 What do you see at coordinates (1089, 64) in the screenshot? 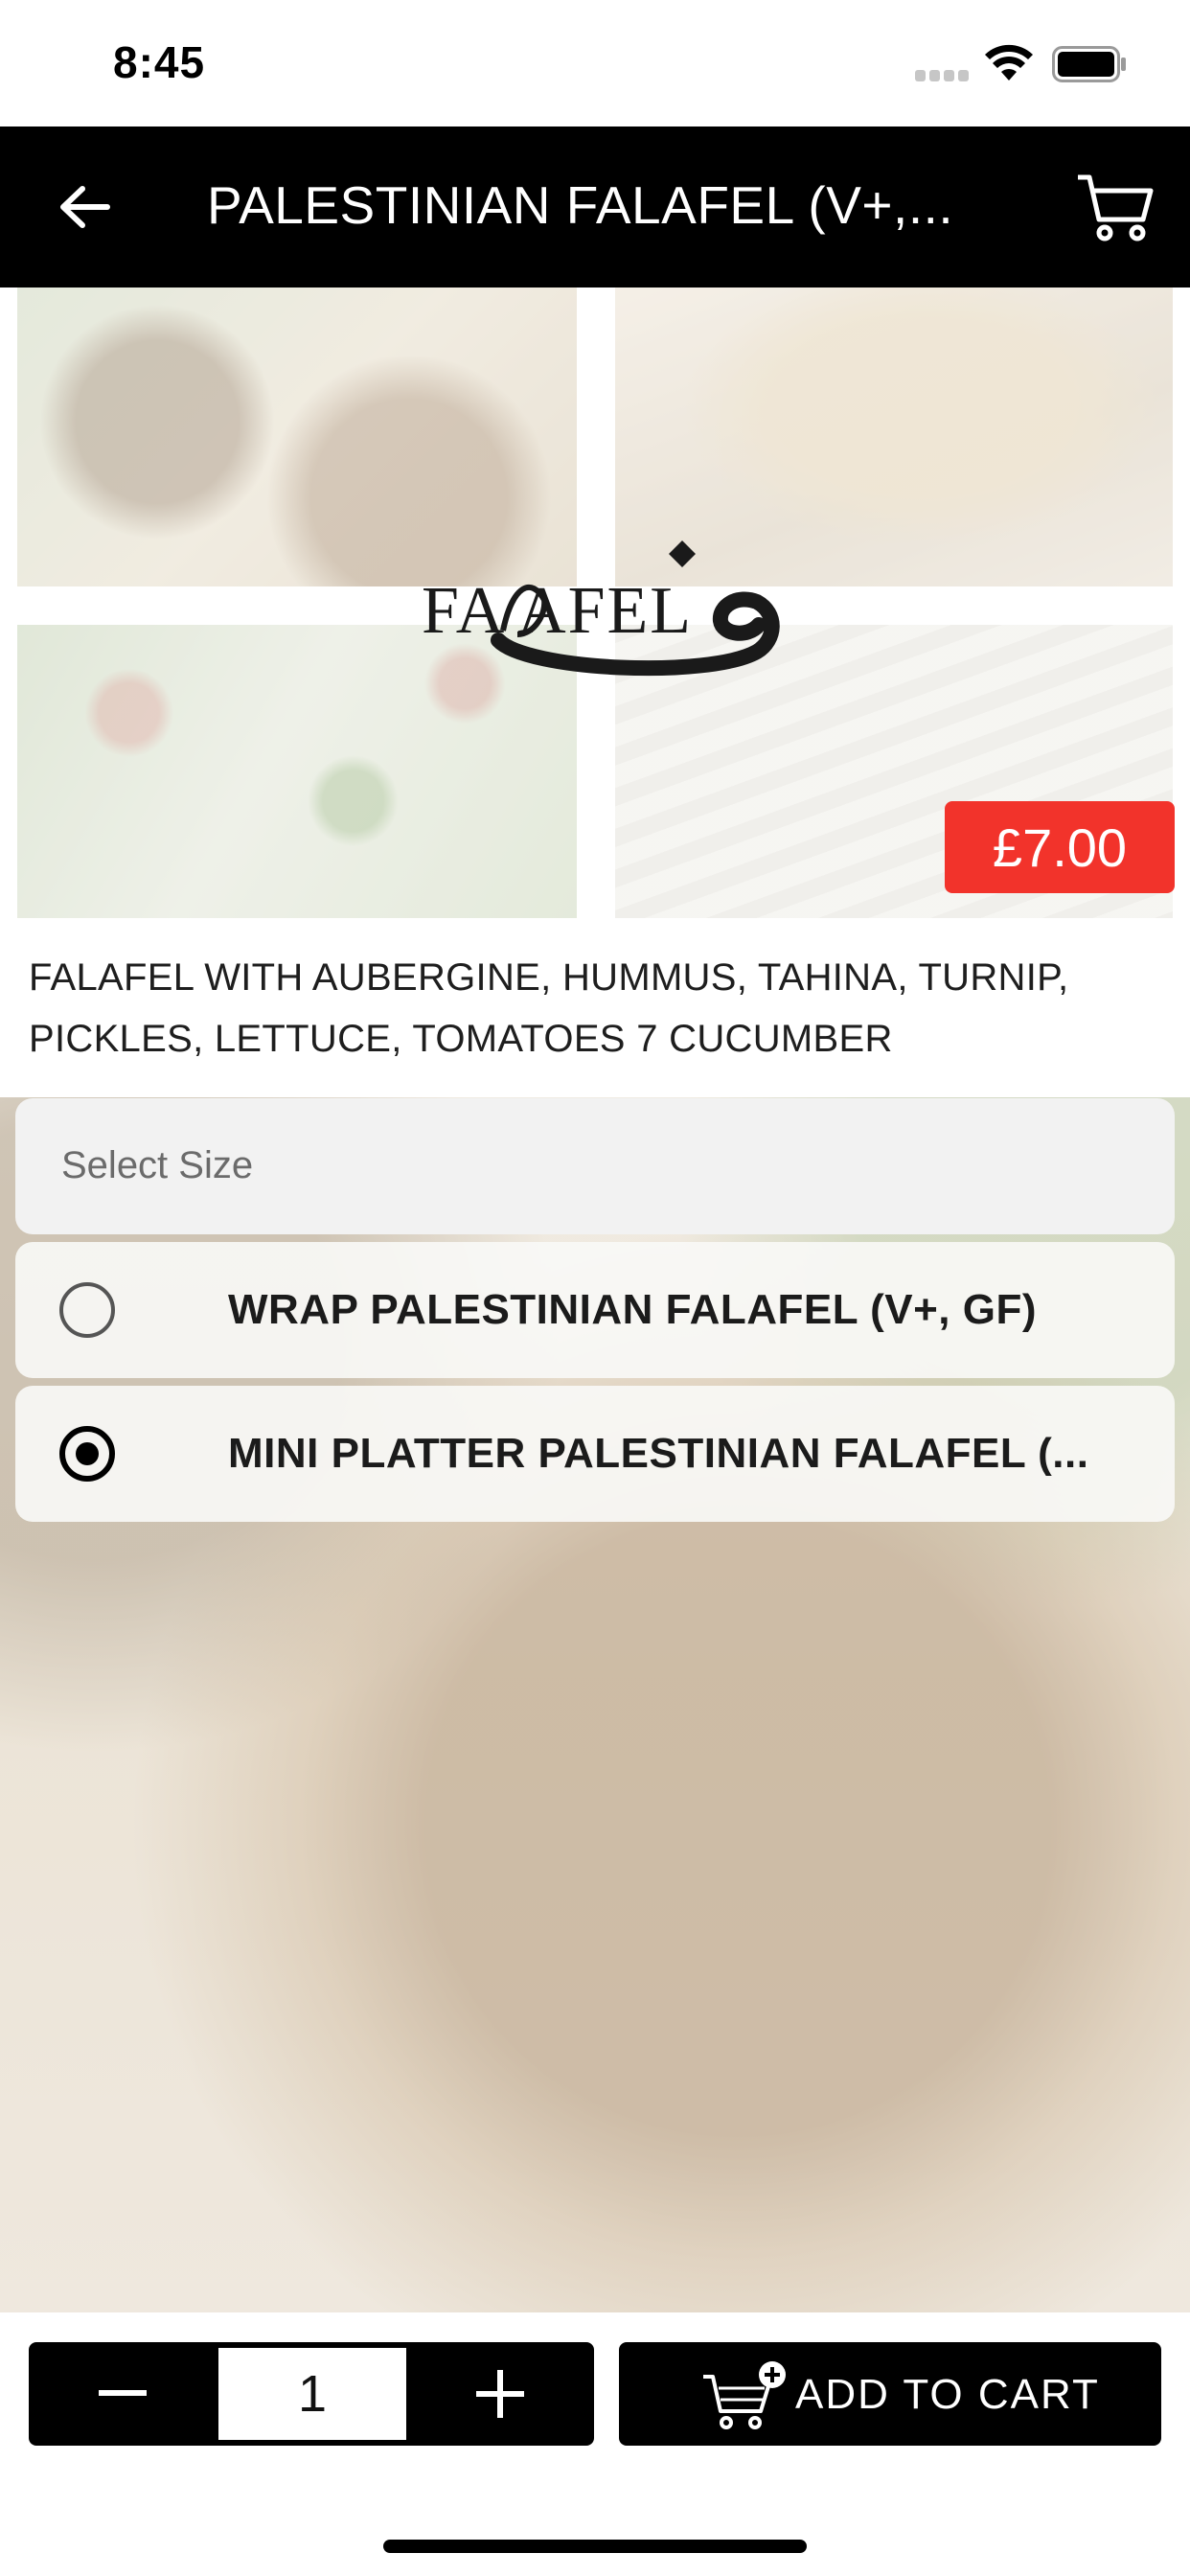
I see `battery-icon` at bounding box center [1089, 64].